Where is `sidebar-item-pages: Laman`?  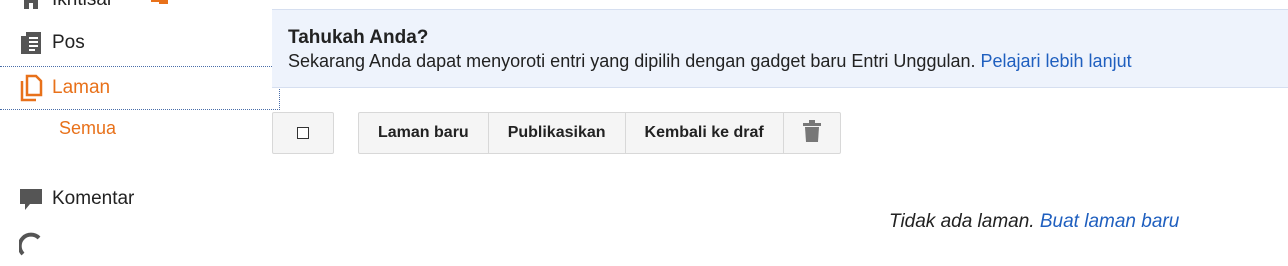
sidebar-item-pages: Laman is located at coordinates (140, 88).